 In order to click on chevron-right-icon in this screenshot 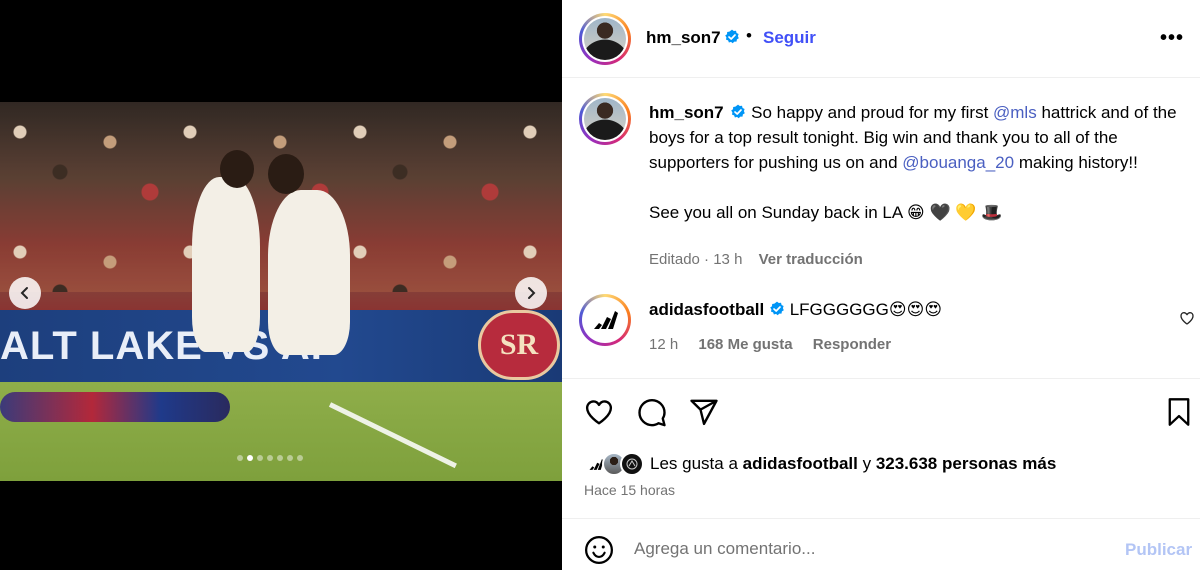, I will do `click(532, 293)`.